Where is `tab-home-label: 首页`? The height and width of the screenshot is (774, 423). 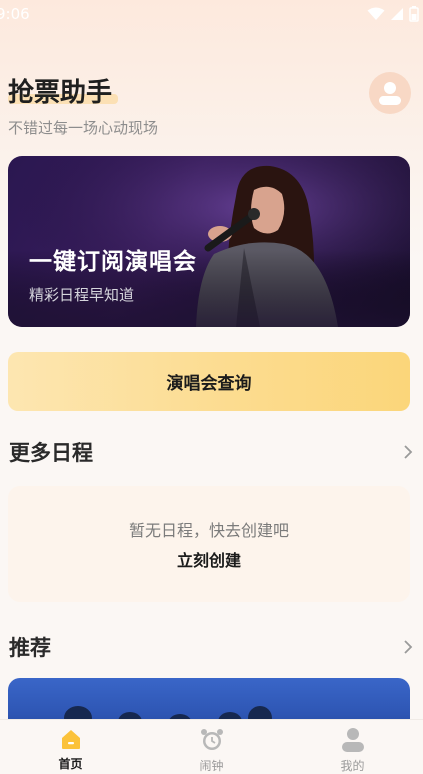
tab-home-label: 首页 is located at coordinates (70, 764).